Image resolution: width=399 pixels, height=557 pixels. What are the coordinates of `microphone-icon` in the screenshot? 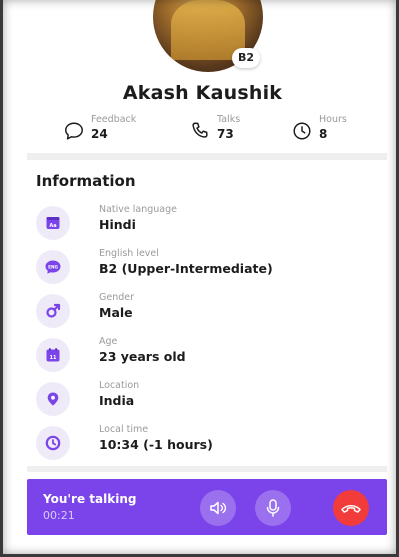 It's located at (273, 508).